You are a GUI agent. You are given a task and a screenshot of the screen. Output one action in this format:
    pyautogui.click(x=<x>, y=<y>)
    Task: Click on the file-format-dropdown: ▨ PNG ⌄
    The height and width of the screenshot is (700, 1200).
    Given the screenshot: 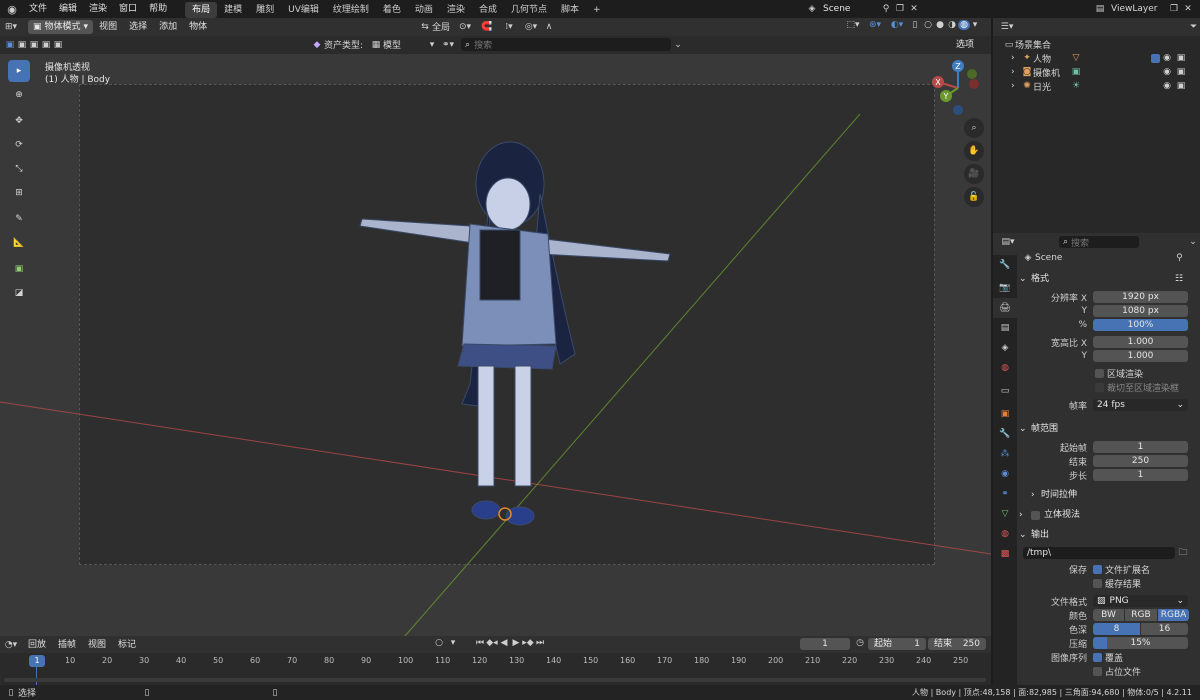 What is the action you would take?
    pyautogui.click(x=1140, y=601)
    